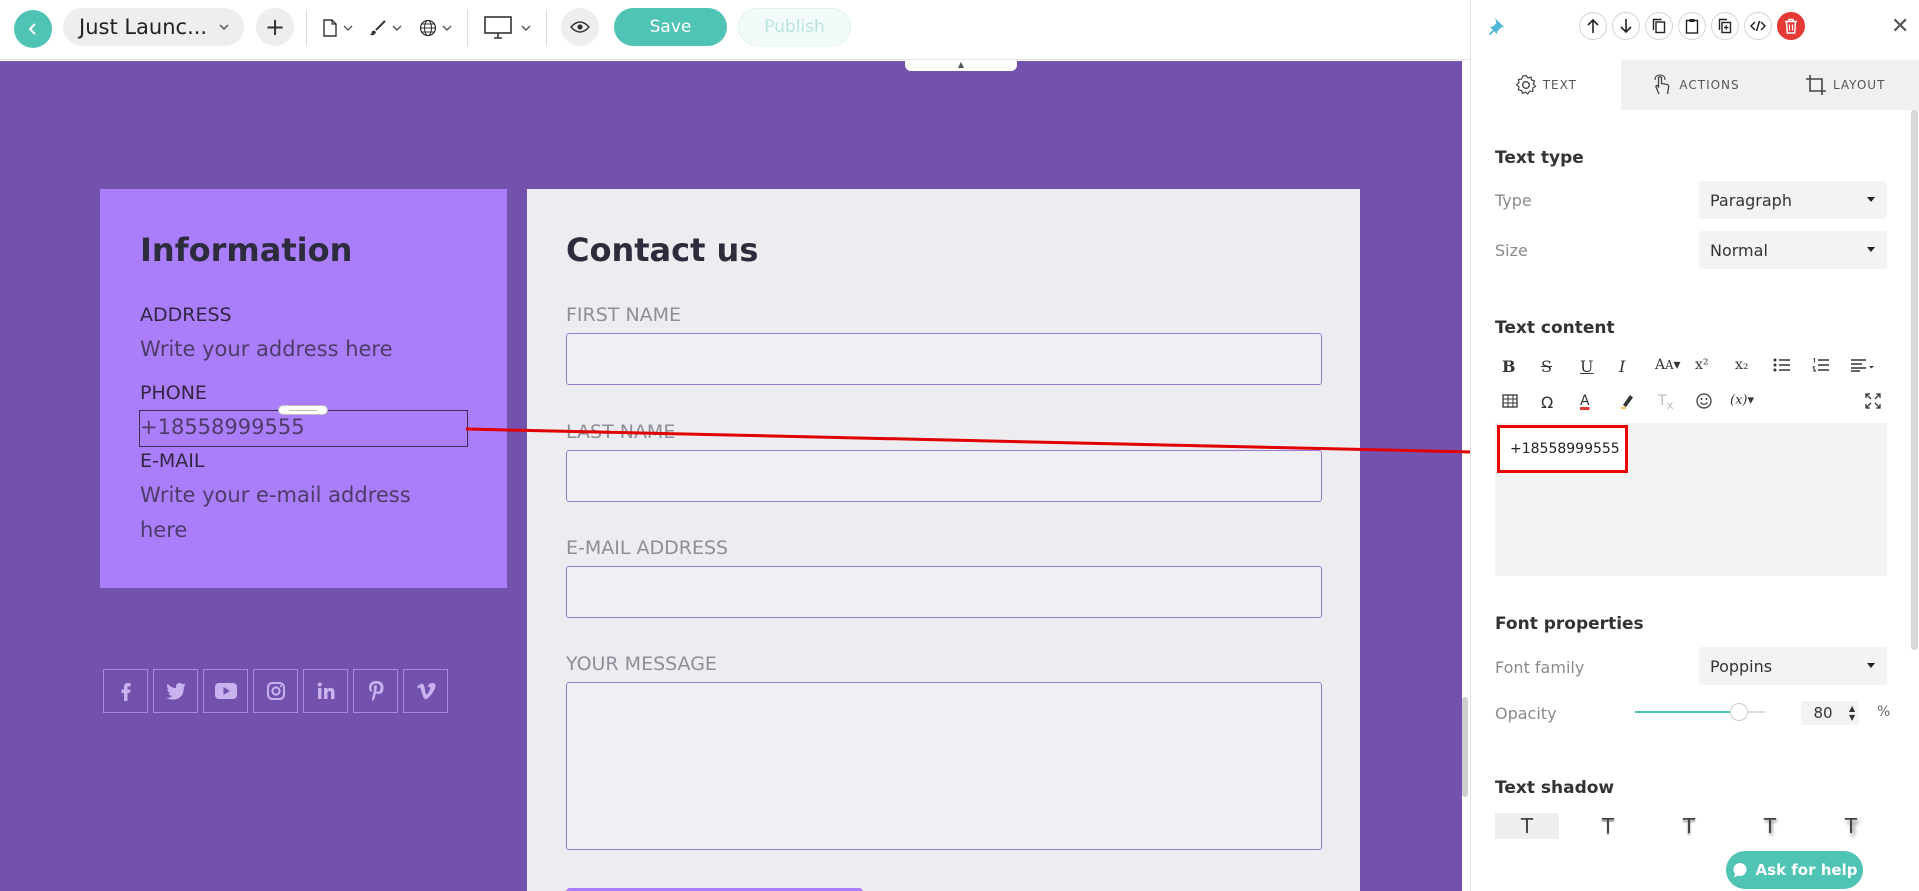 Image resolution: width=1919 pixels, height=891 pixels. Describe the element at coordinates (1873, 403) in the screenshot. I see `fullscreen-icon` at that location.